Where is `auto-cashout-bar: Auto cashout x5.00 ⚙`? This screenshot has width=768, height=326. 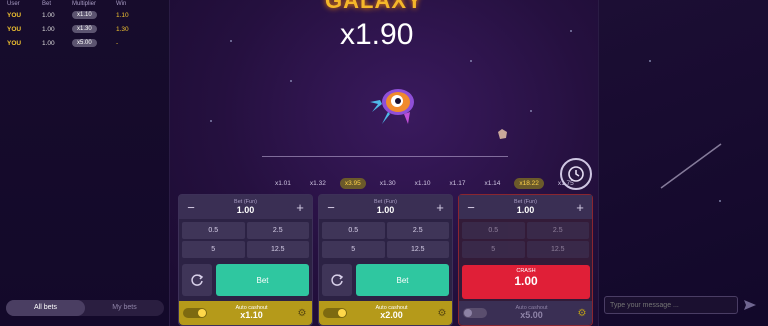
auto-cashout-bar: Auto cashout x5.00 ⚙ is located at coordinates (525, 313).